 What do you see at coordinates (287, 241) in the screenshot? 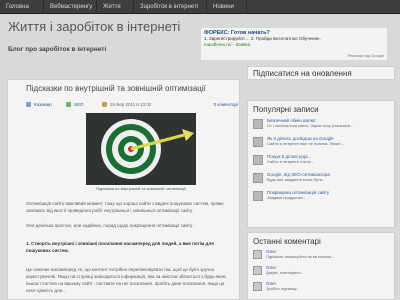
I see `comments-heading: Останні коментарі` at bounding box center [287, 241].